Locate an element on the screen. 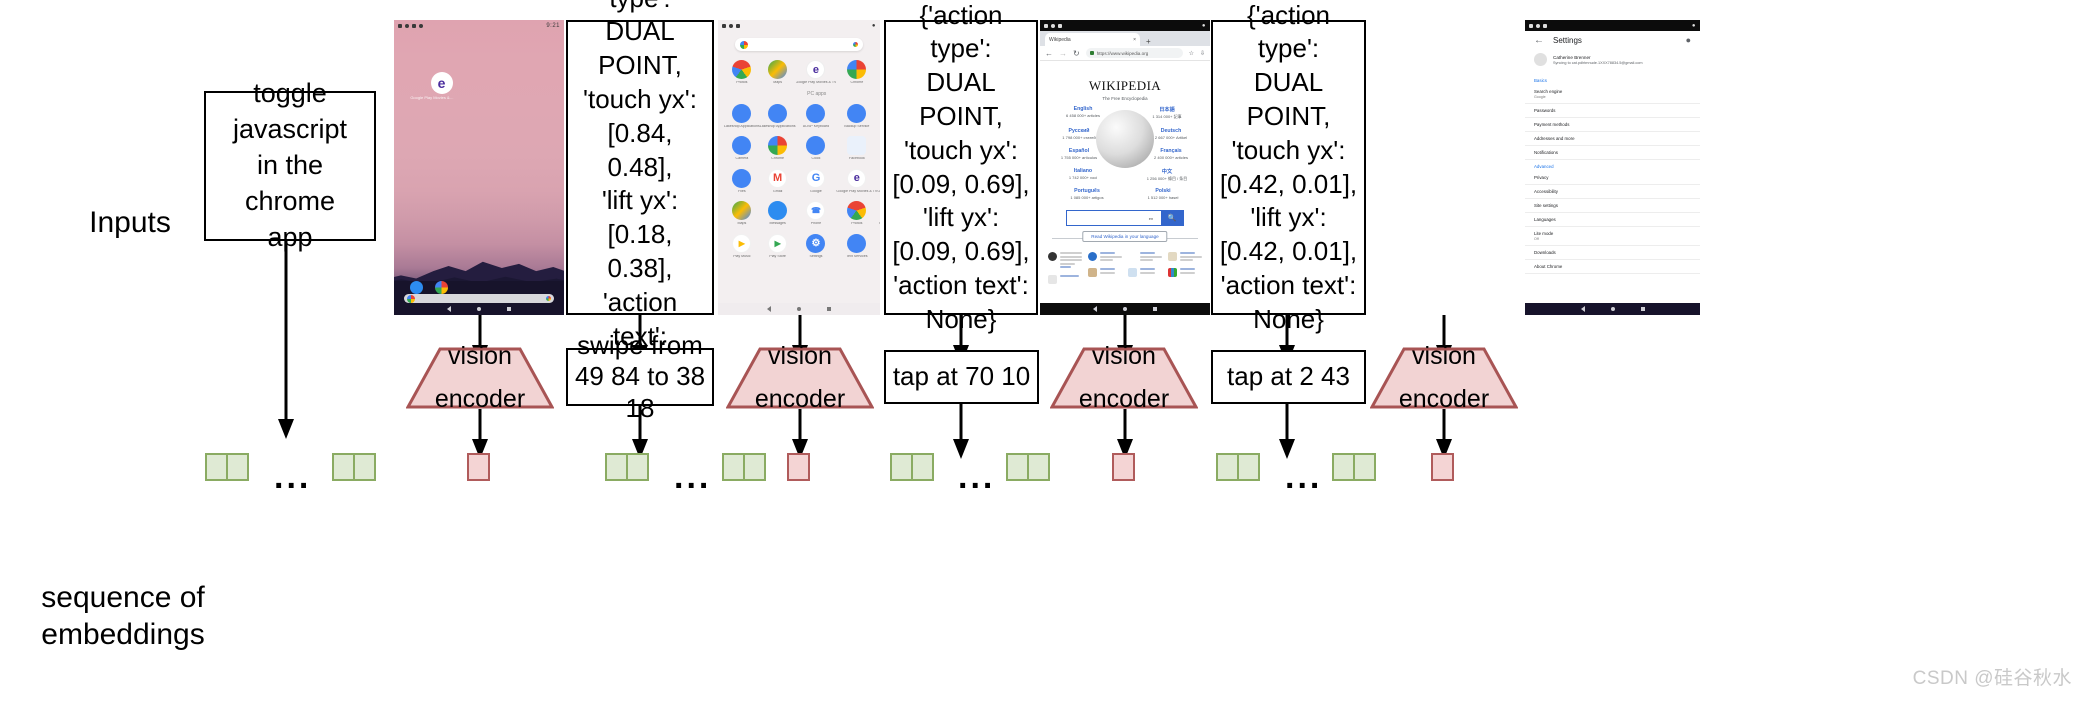  wikipedia-search: en 🔍 is located at coordinates (1125, 218).